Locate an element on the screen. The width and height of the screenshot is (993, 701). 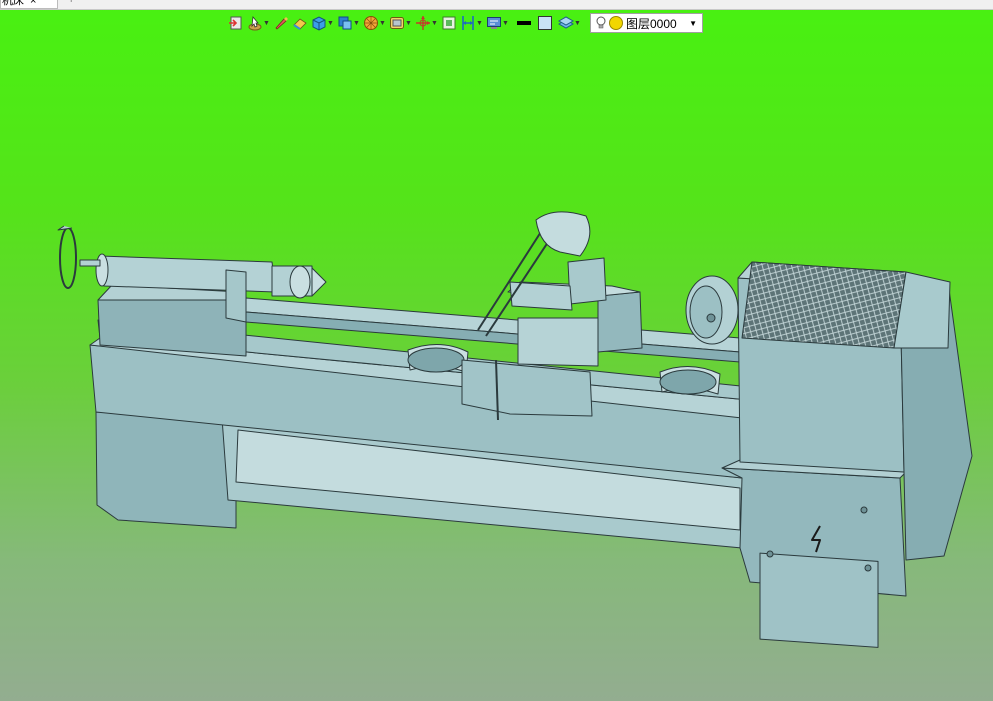
headstock-vent-grille is located at coordinates (824, 305).